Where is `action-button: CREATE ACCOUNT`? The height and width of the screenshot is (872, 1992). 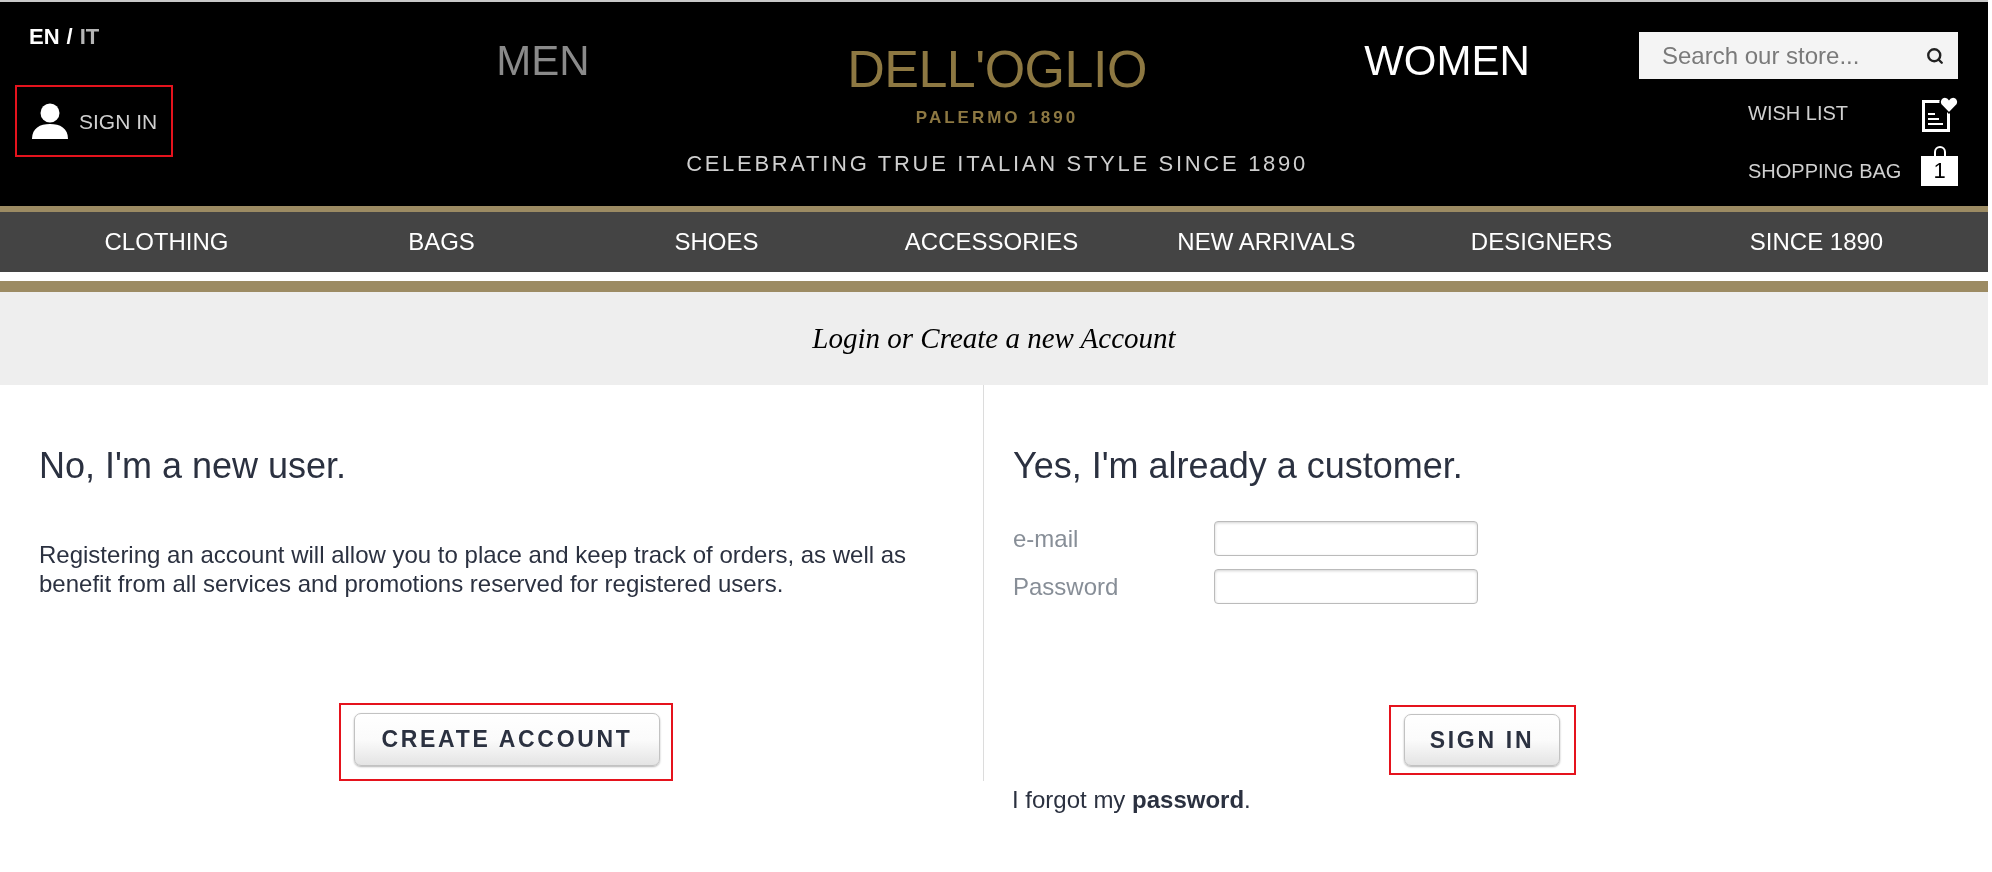
action-button: CREATE ACCOUNT is located at coordinates (507, 739).